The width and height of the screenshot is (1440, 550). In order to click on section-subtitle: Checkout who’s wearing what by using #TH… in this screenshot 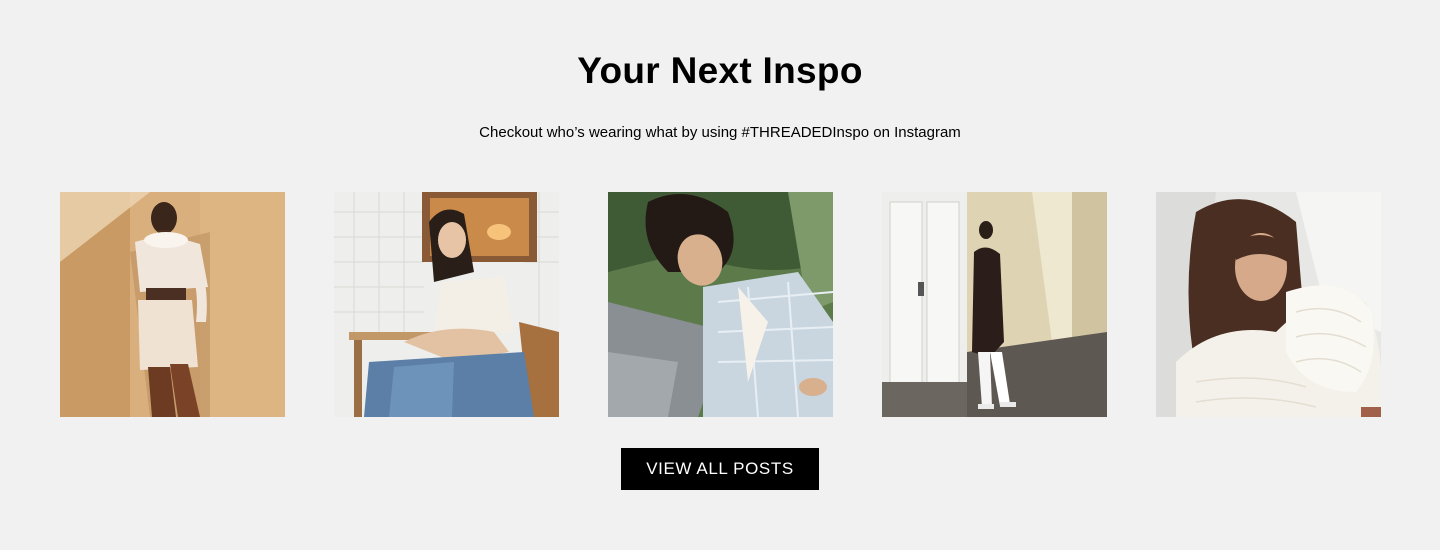, I will do `click(720, 132)`.